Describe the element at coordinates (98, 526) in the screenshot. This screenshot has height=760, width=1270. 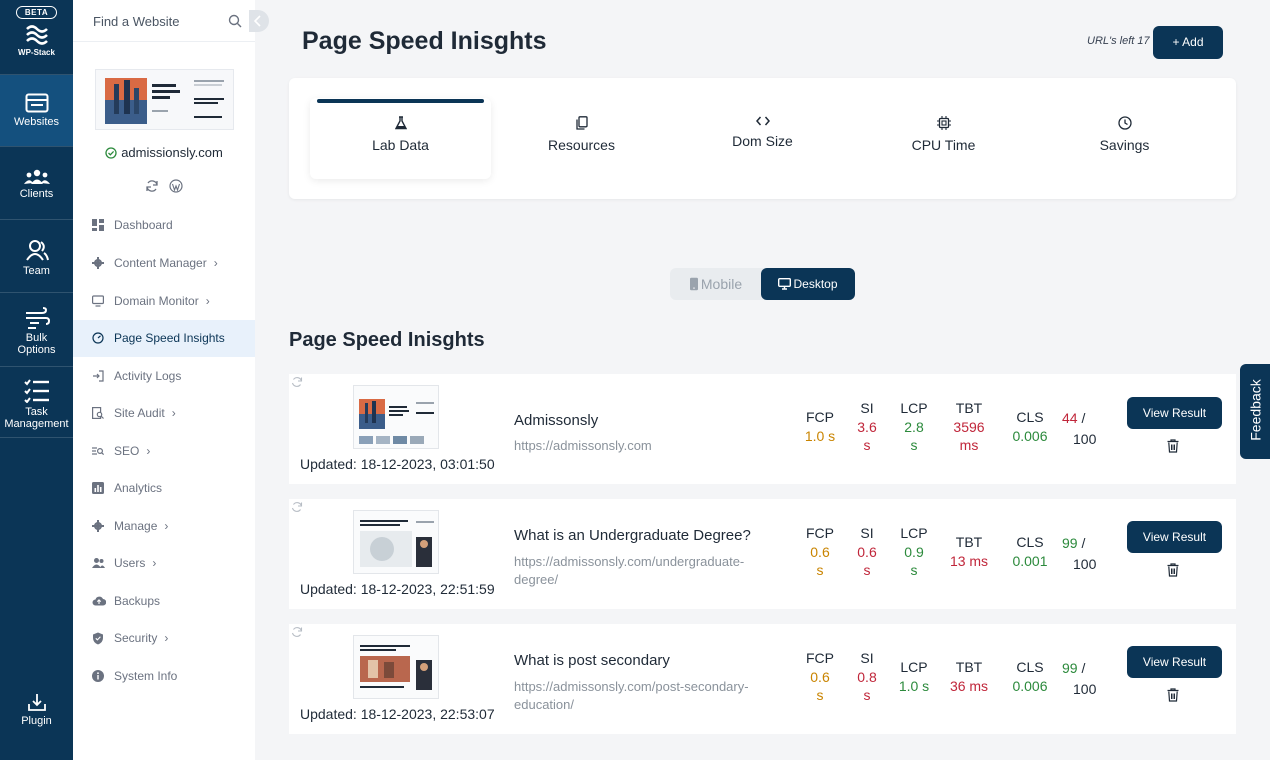
I see `gear-icon` at that location.